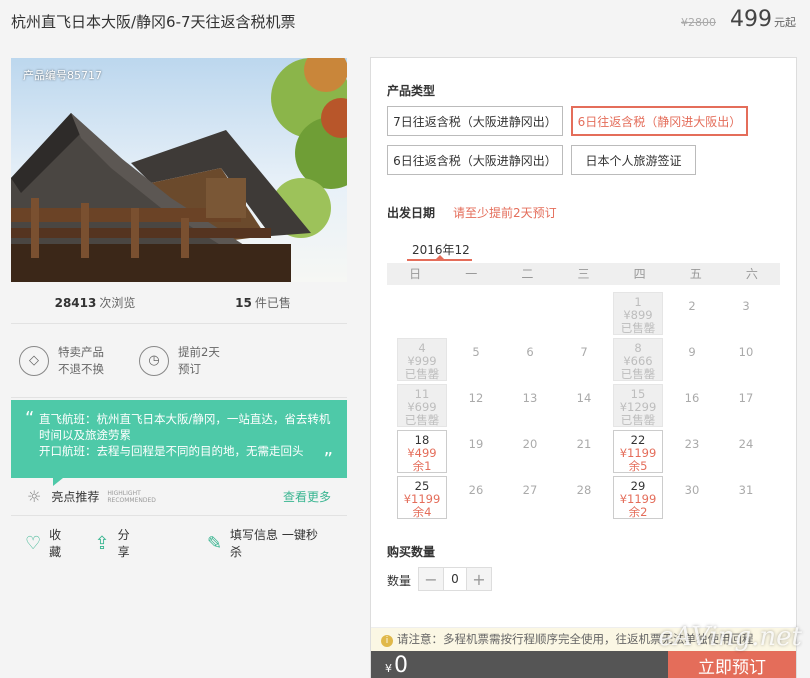 This screenshot has height=678, width=810. Describe the element at coordinates (422, 405) in the screenshot. I see `calendar-day-11: 11 ¥699 已售罄` at that location.